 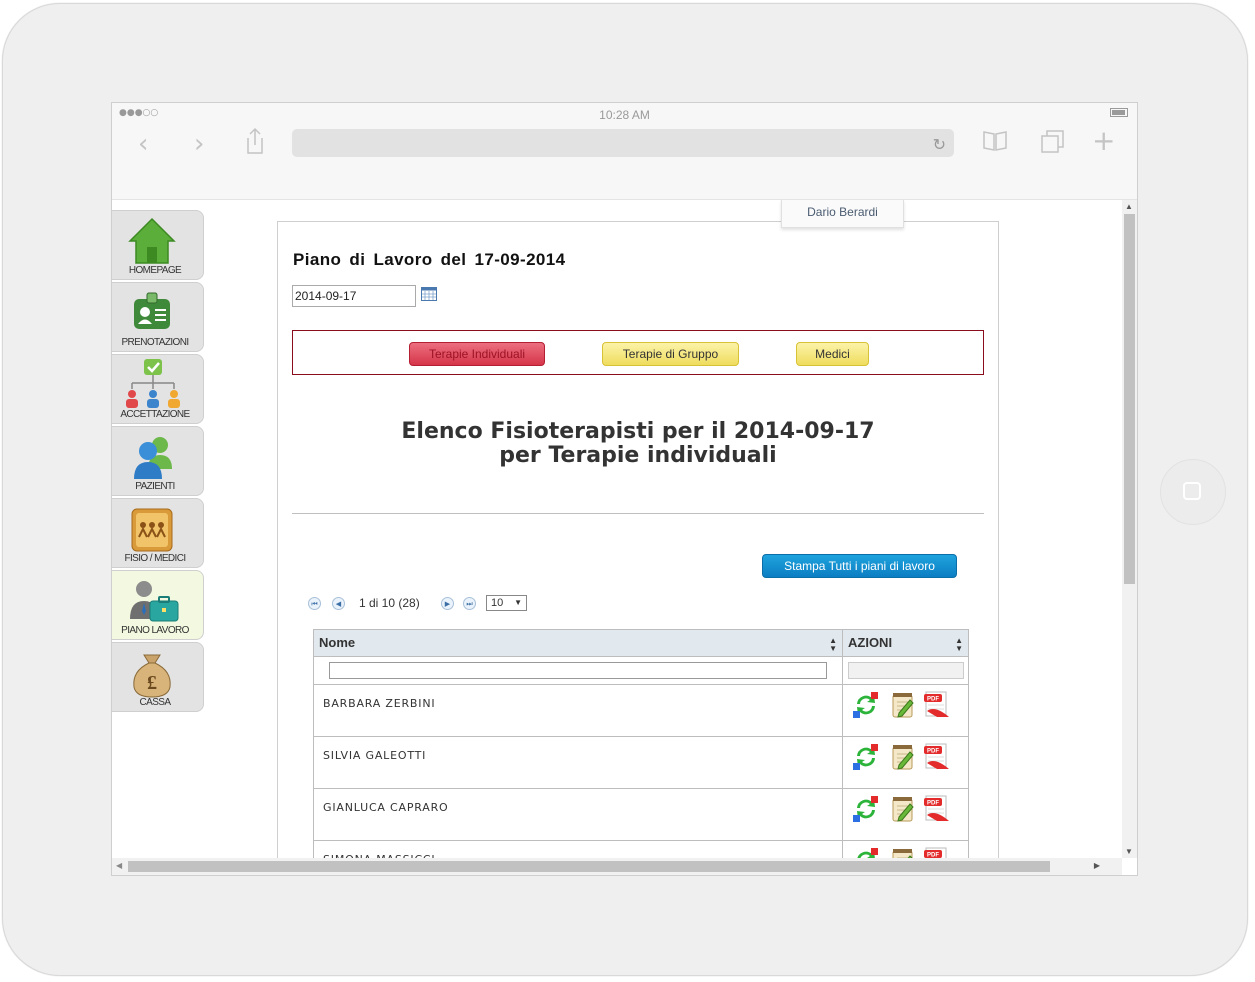 I want to click on vertical-scrollbar: ▲ ▼, so click(x=1129, y=529).